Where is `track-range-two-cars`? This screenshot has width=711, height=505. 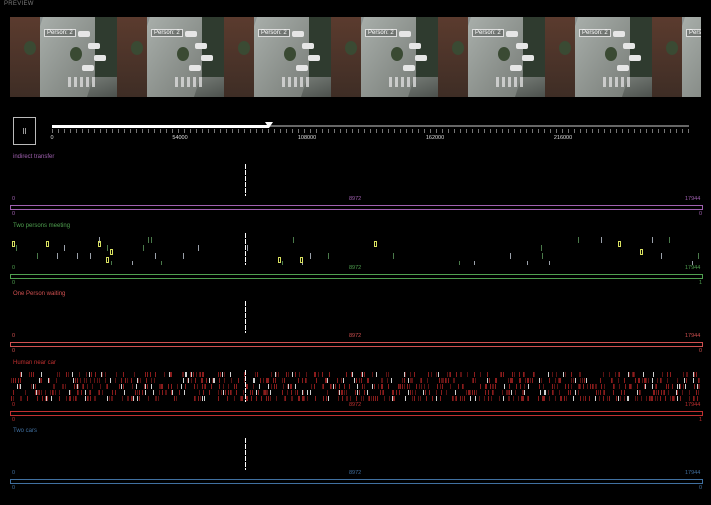
track-range-two-cars is located at coordinates (356, 481).